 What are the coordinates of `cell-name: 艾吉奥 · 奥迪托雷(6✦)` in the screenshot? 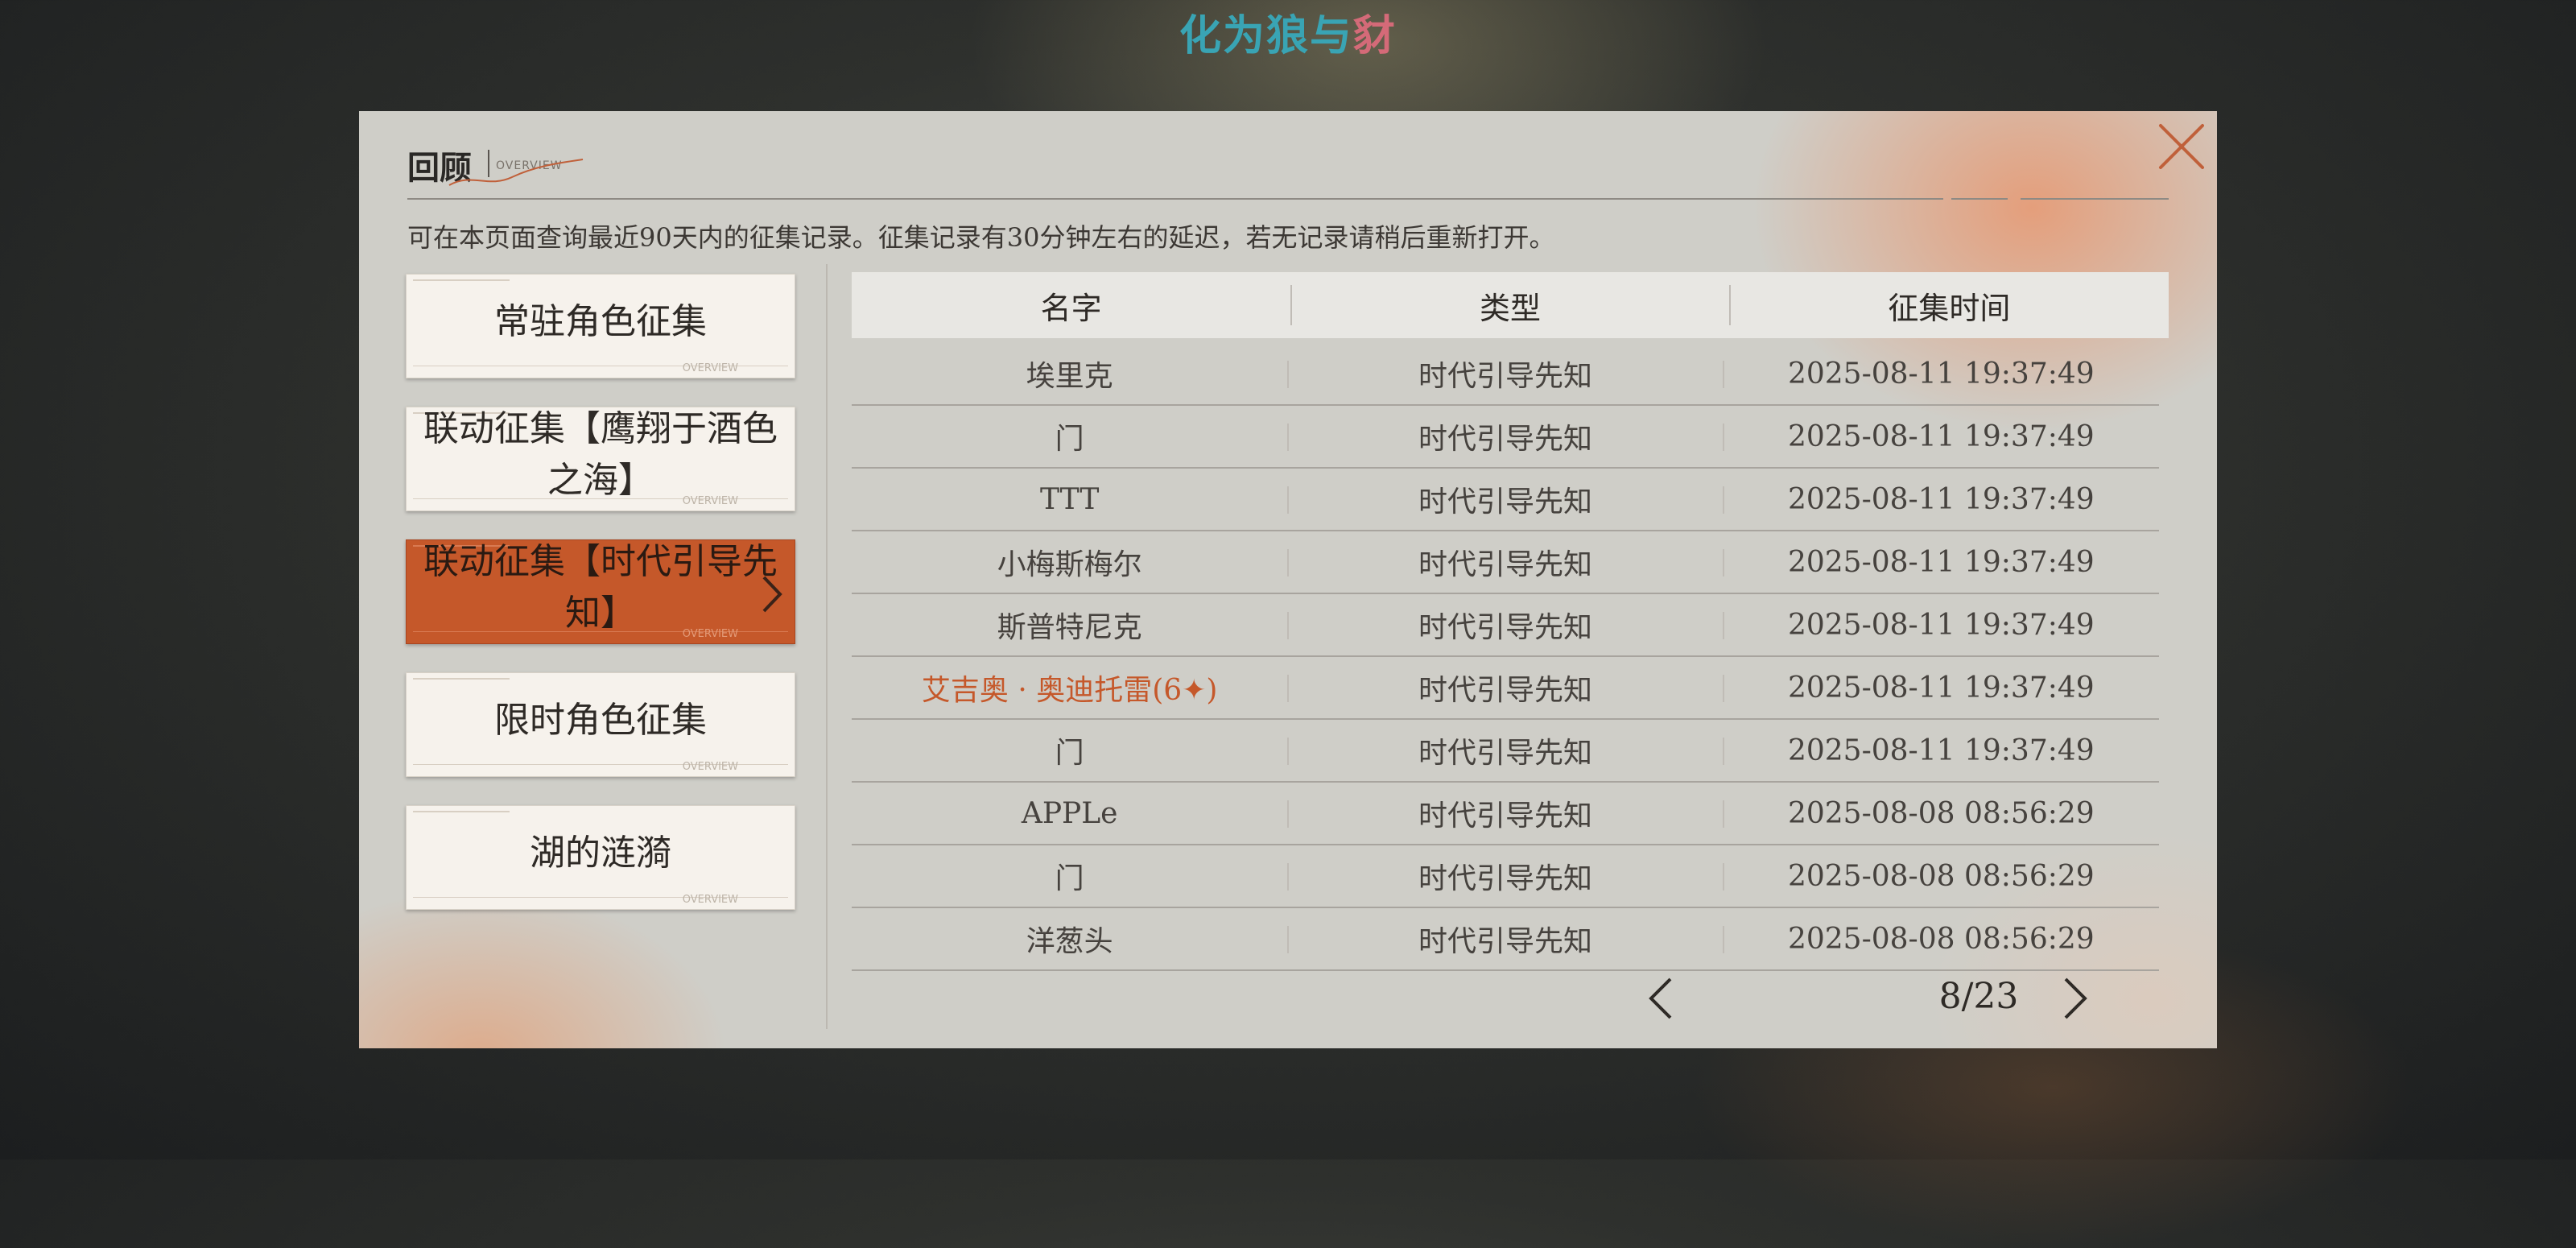 It's located at (1069, 690).